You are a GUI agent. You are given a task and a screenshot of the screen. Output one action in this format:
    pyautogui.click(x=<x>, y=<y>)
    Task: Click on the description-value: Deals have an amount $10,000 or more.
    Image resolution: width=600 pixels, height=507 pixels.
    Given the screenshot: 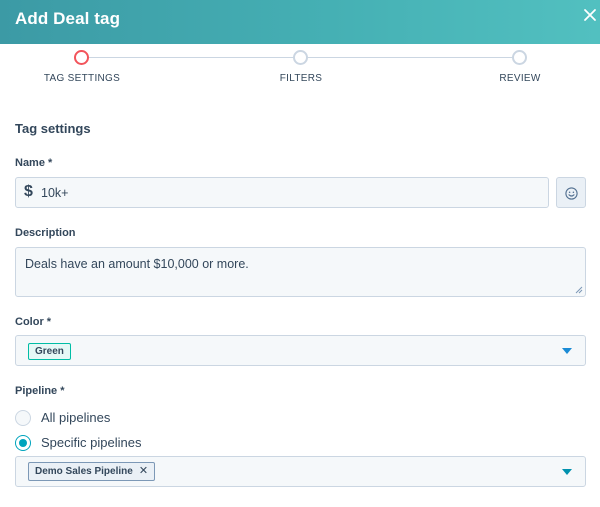 What is the action you would take?
    pyautogui.click(x=137, y=264)
    